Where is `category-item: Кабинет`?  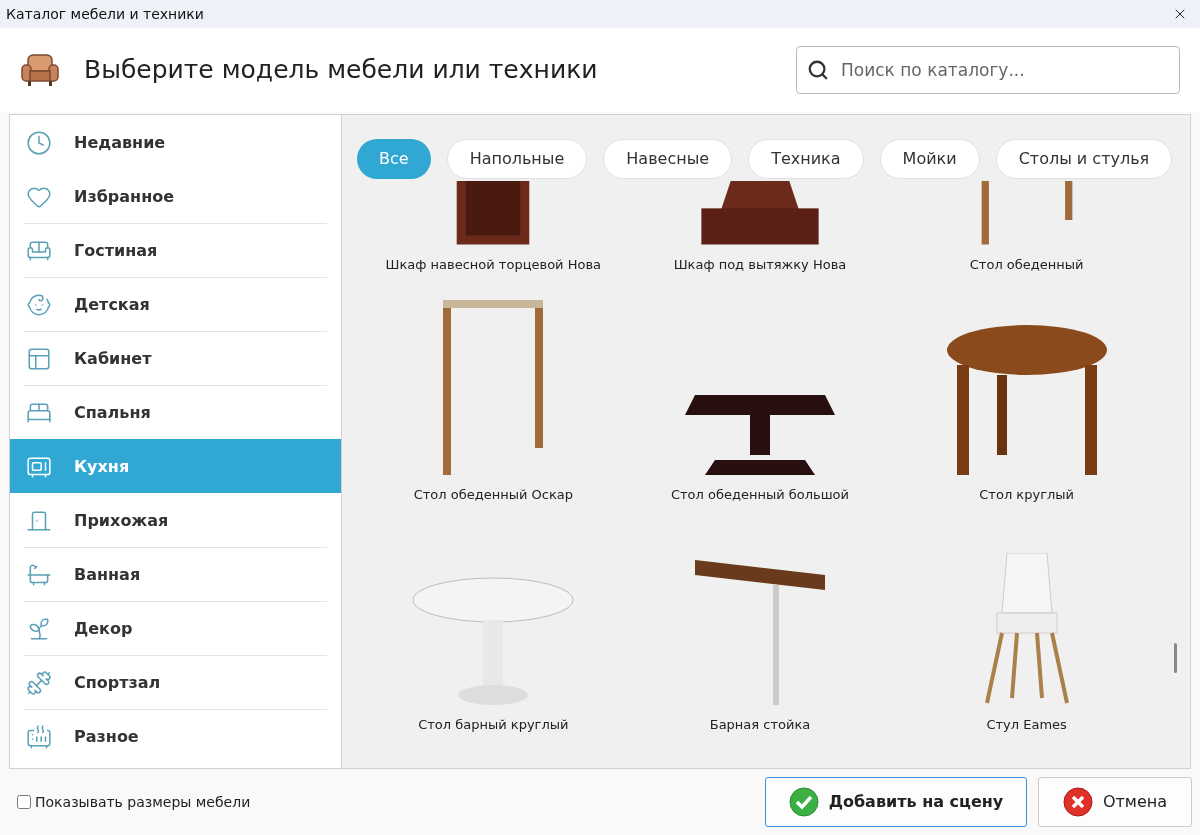 category-item: Кабинет is located at coordinates (175, 358).